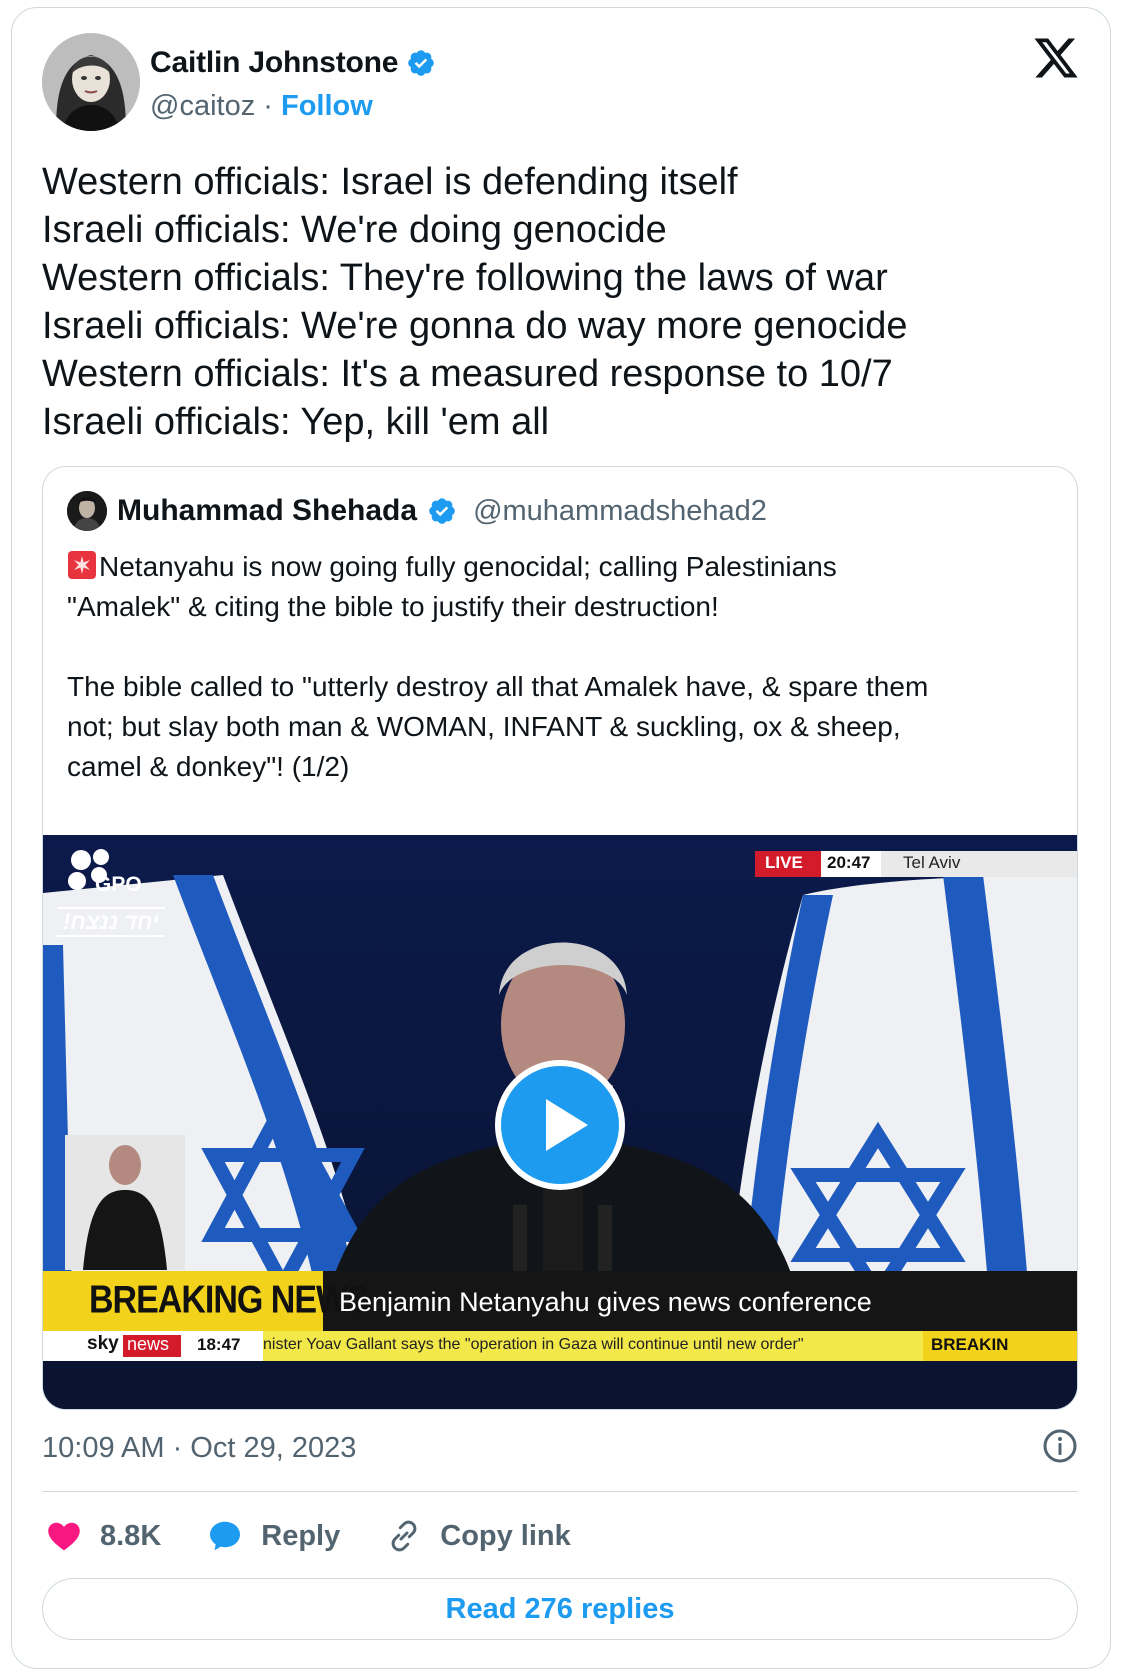  Describe the element at coordinates (199, 1448) in the screenshot. I see `tweet-timestamp: 10:09 AM · Oct 29, 2023` at that location.